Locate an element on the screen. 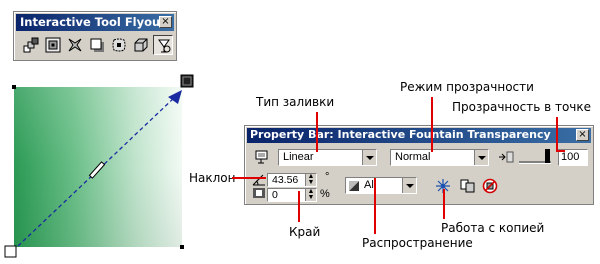 The height and width of the screenshot is (264, 600). leader-transparency-mode is located at coordinates (432, 124).